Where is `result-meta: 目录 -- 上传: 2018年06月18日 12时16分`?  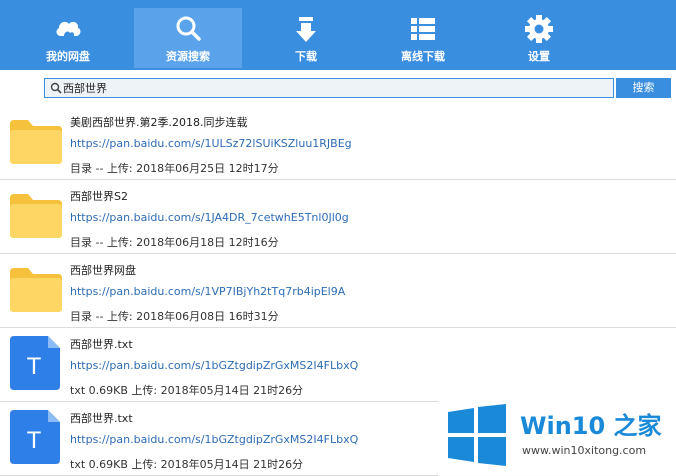 result-meta: 目录 -- 上传: 2018年06月18日 12时16分 is located at coordinates (174, 242).